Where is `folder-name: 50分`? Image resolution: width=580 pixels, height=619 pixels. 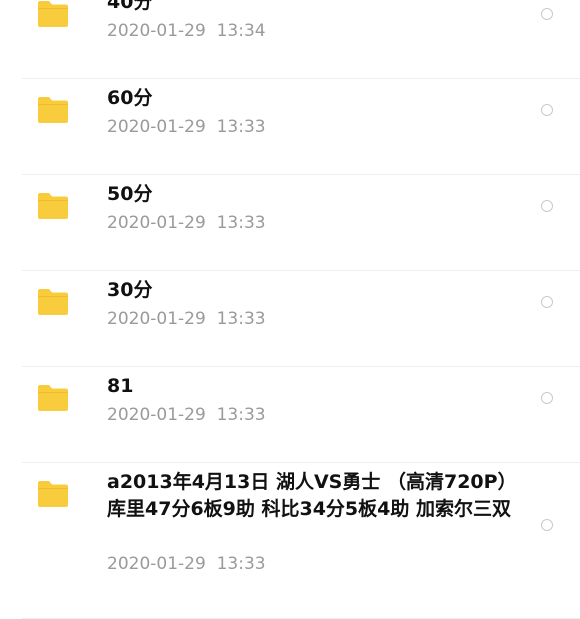 folder-name: 50分 is located at coordinates (130, 194).